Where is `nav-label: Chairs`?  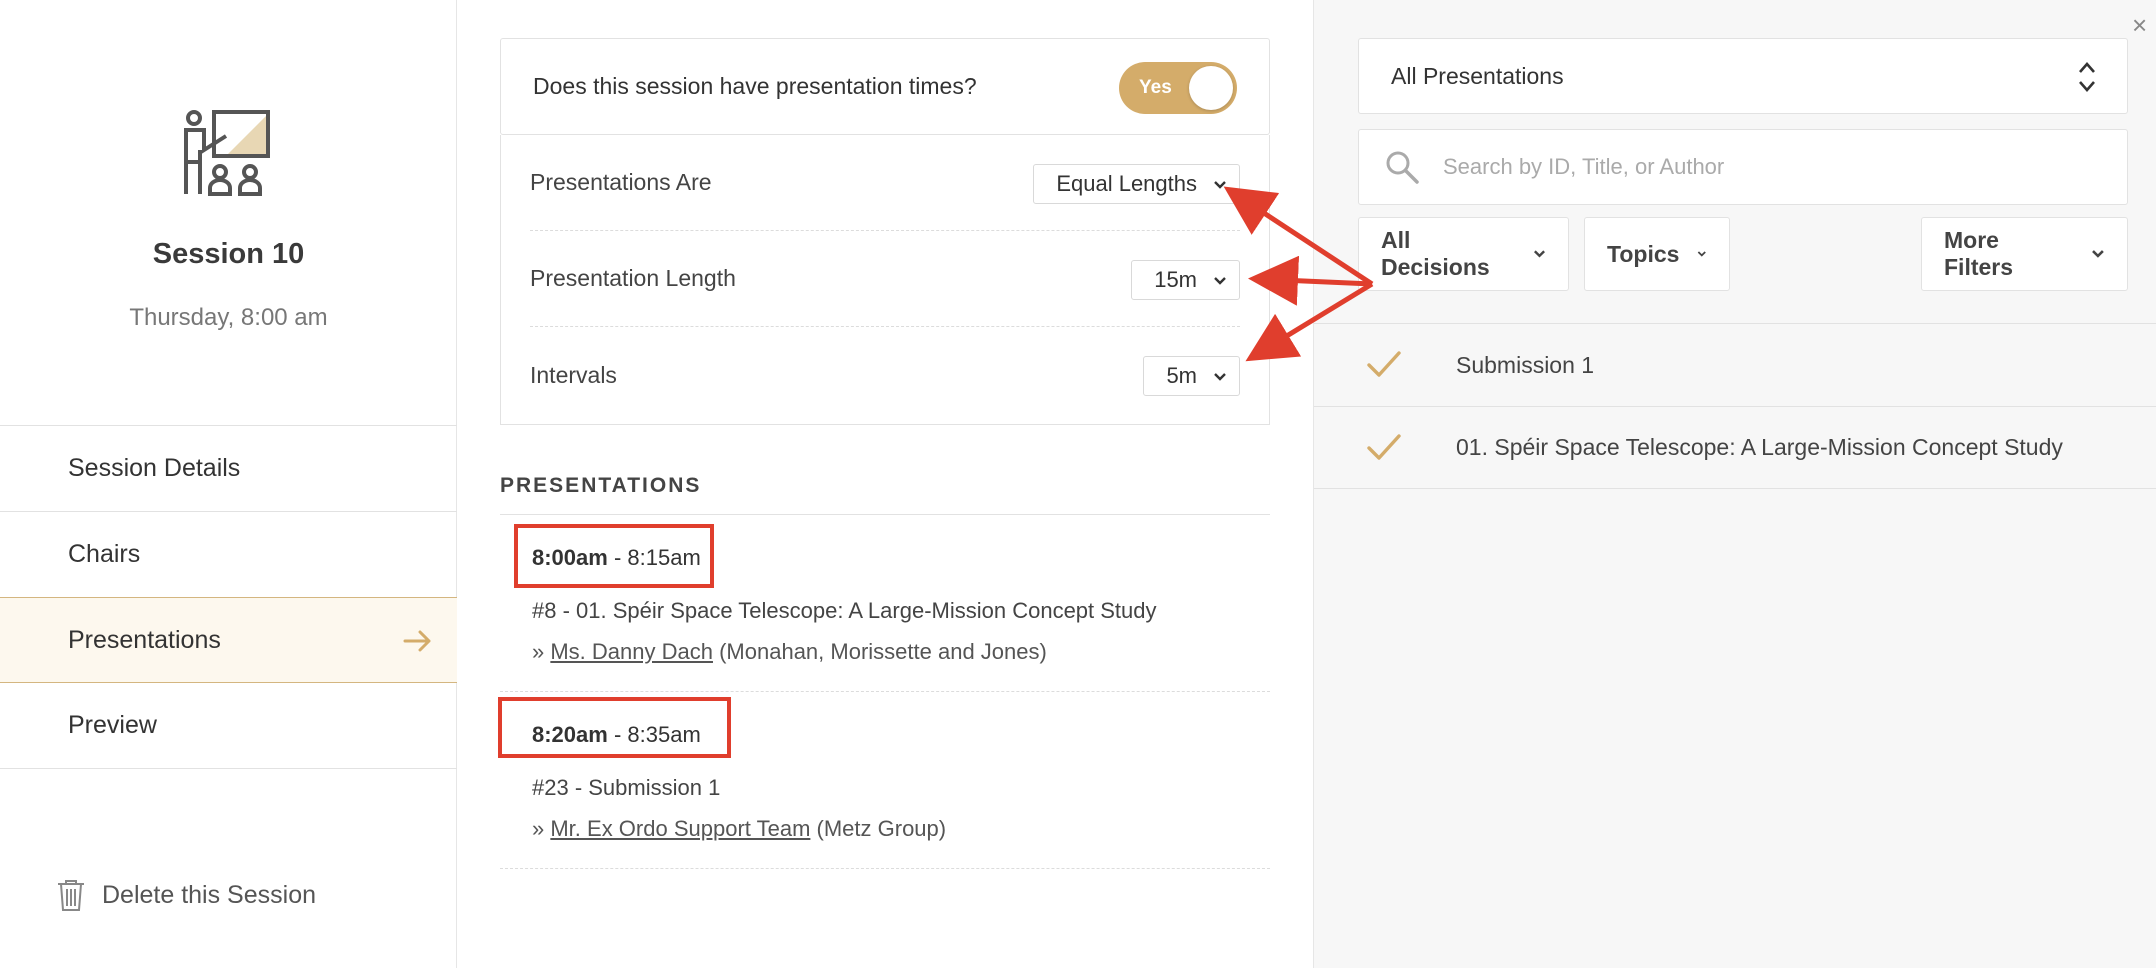 nav-label: Chairs is located at coordinates (104, 554).